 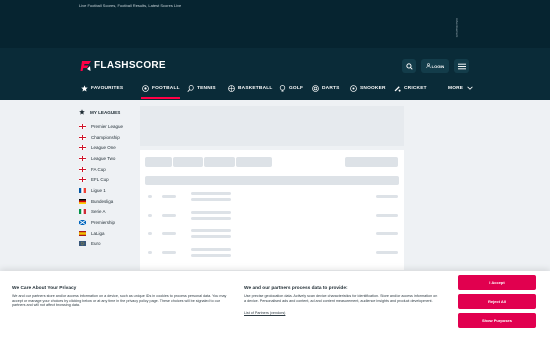 I want to click on nav-label: MORE, so click(x=456, y=88).